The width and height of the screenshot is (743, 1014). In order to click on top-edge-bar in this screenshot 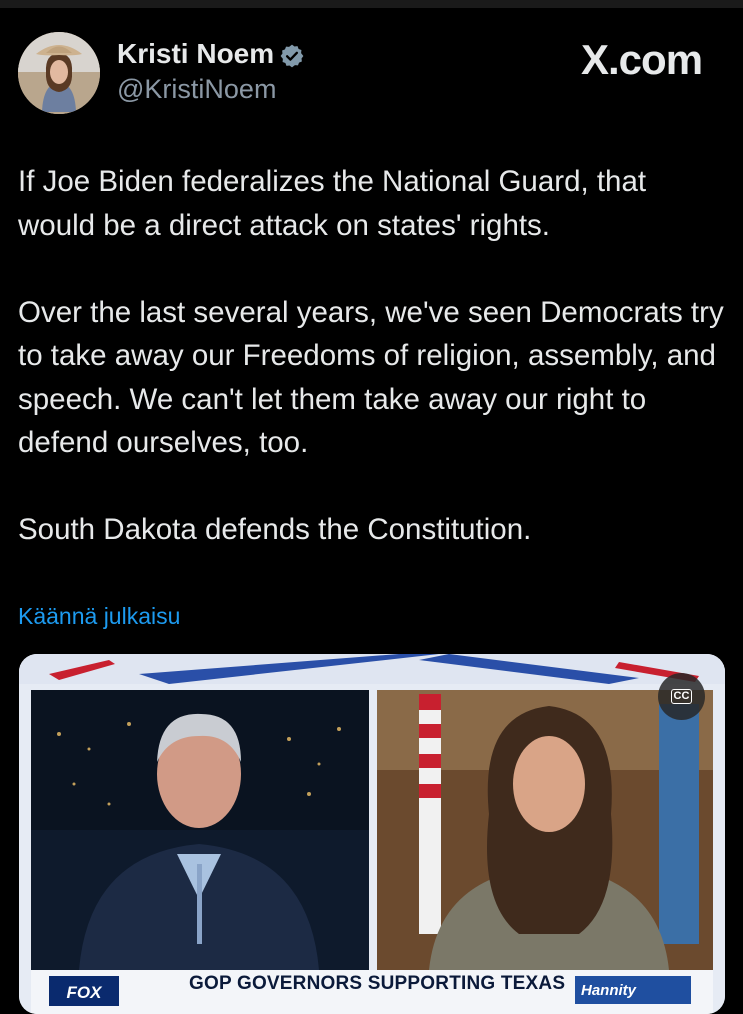, I will do `click(371, 4)`.